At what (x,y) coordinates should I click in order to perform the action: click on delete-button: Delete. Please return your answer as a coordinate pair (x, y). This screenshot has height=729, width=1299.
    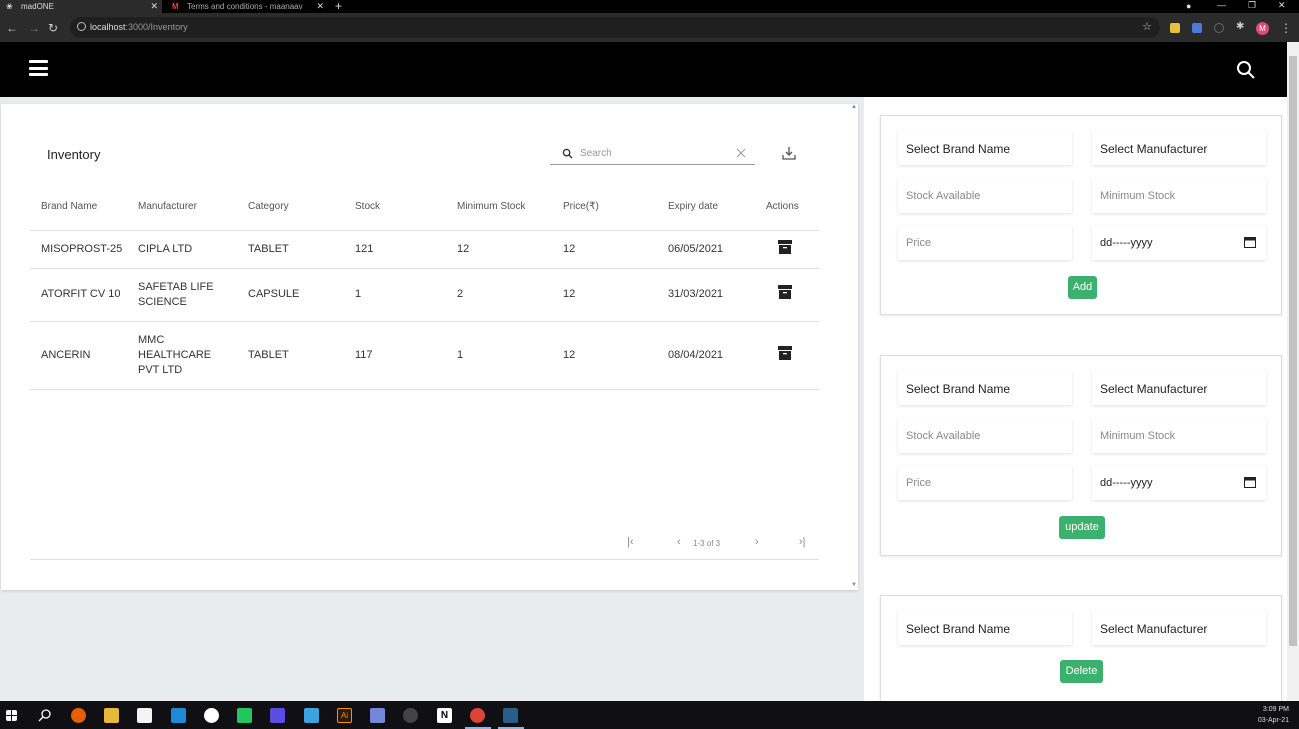
    Looking at the image, I should click on (1081, 671).